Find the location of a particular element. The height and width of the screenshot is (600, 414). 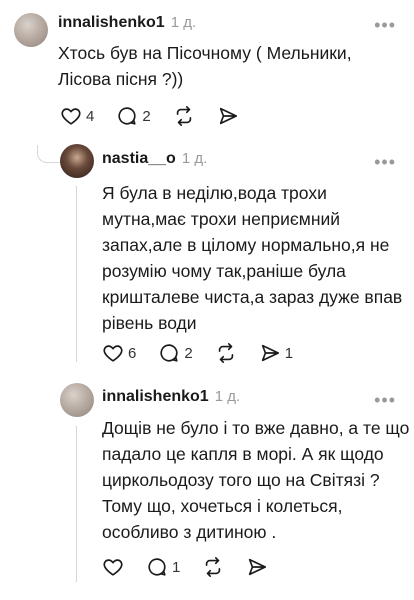

comment-text-line: Хтось був на Пісочному ( Мельники, is located at coordinates (205, 53).